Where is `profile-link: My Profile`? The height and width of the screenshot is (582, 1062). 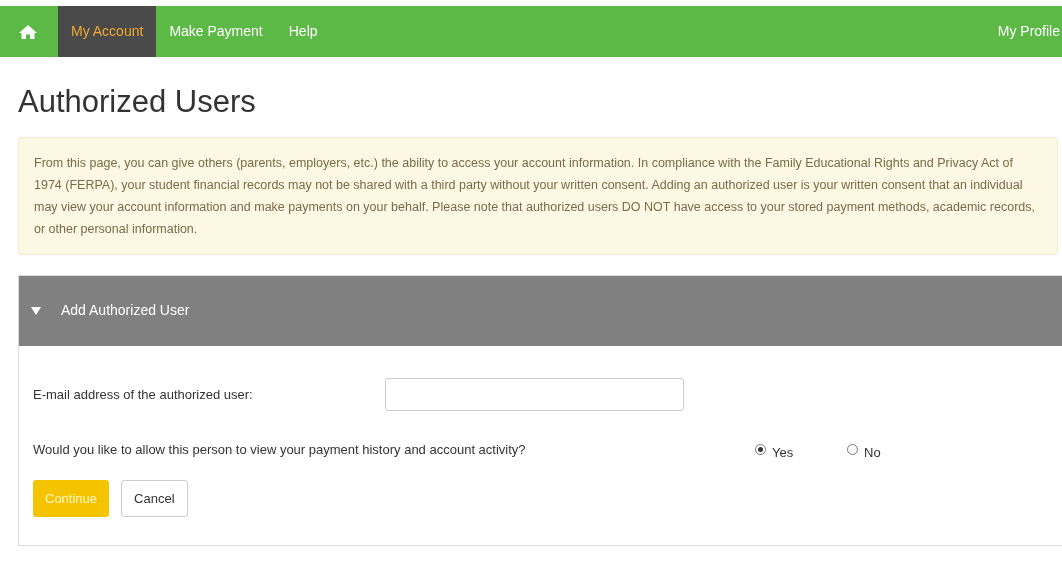 profile-link: My Profile is located at coordinates (1028, 31).